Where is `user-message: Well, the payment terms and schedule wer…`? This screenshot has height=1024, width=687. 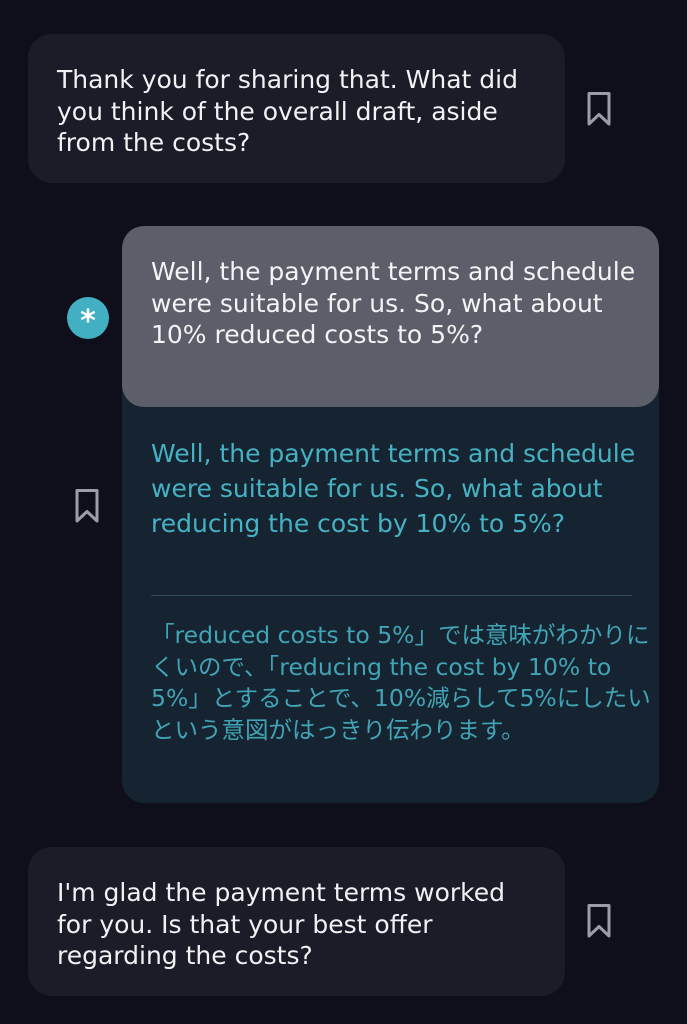
user-message: Well, the payment terms and schedule wer… is located at coordinates (390, 316).